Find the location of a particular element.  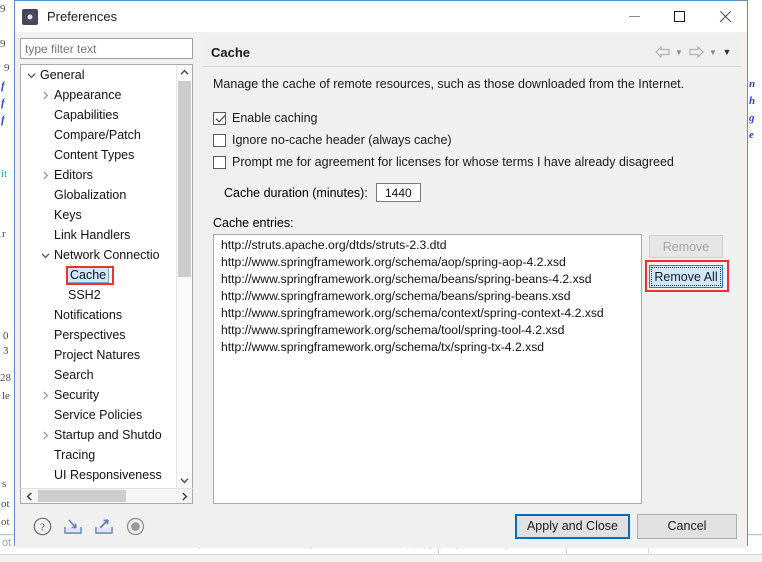

backdrop-fragment: 3 is located at coordinates (6, 351).